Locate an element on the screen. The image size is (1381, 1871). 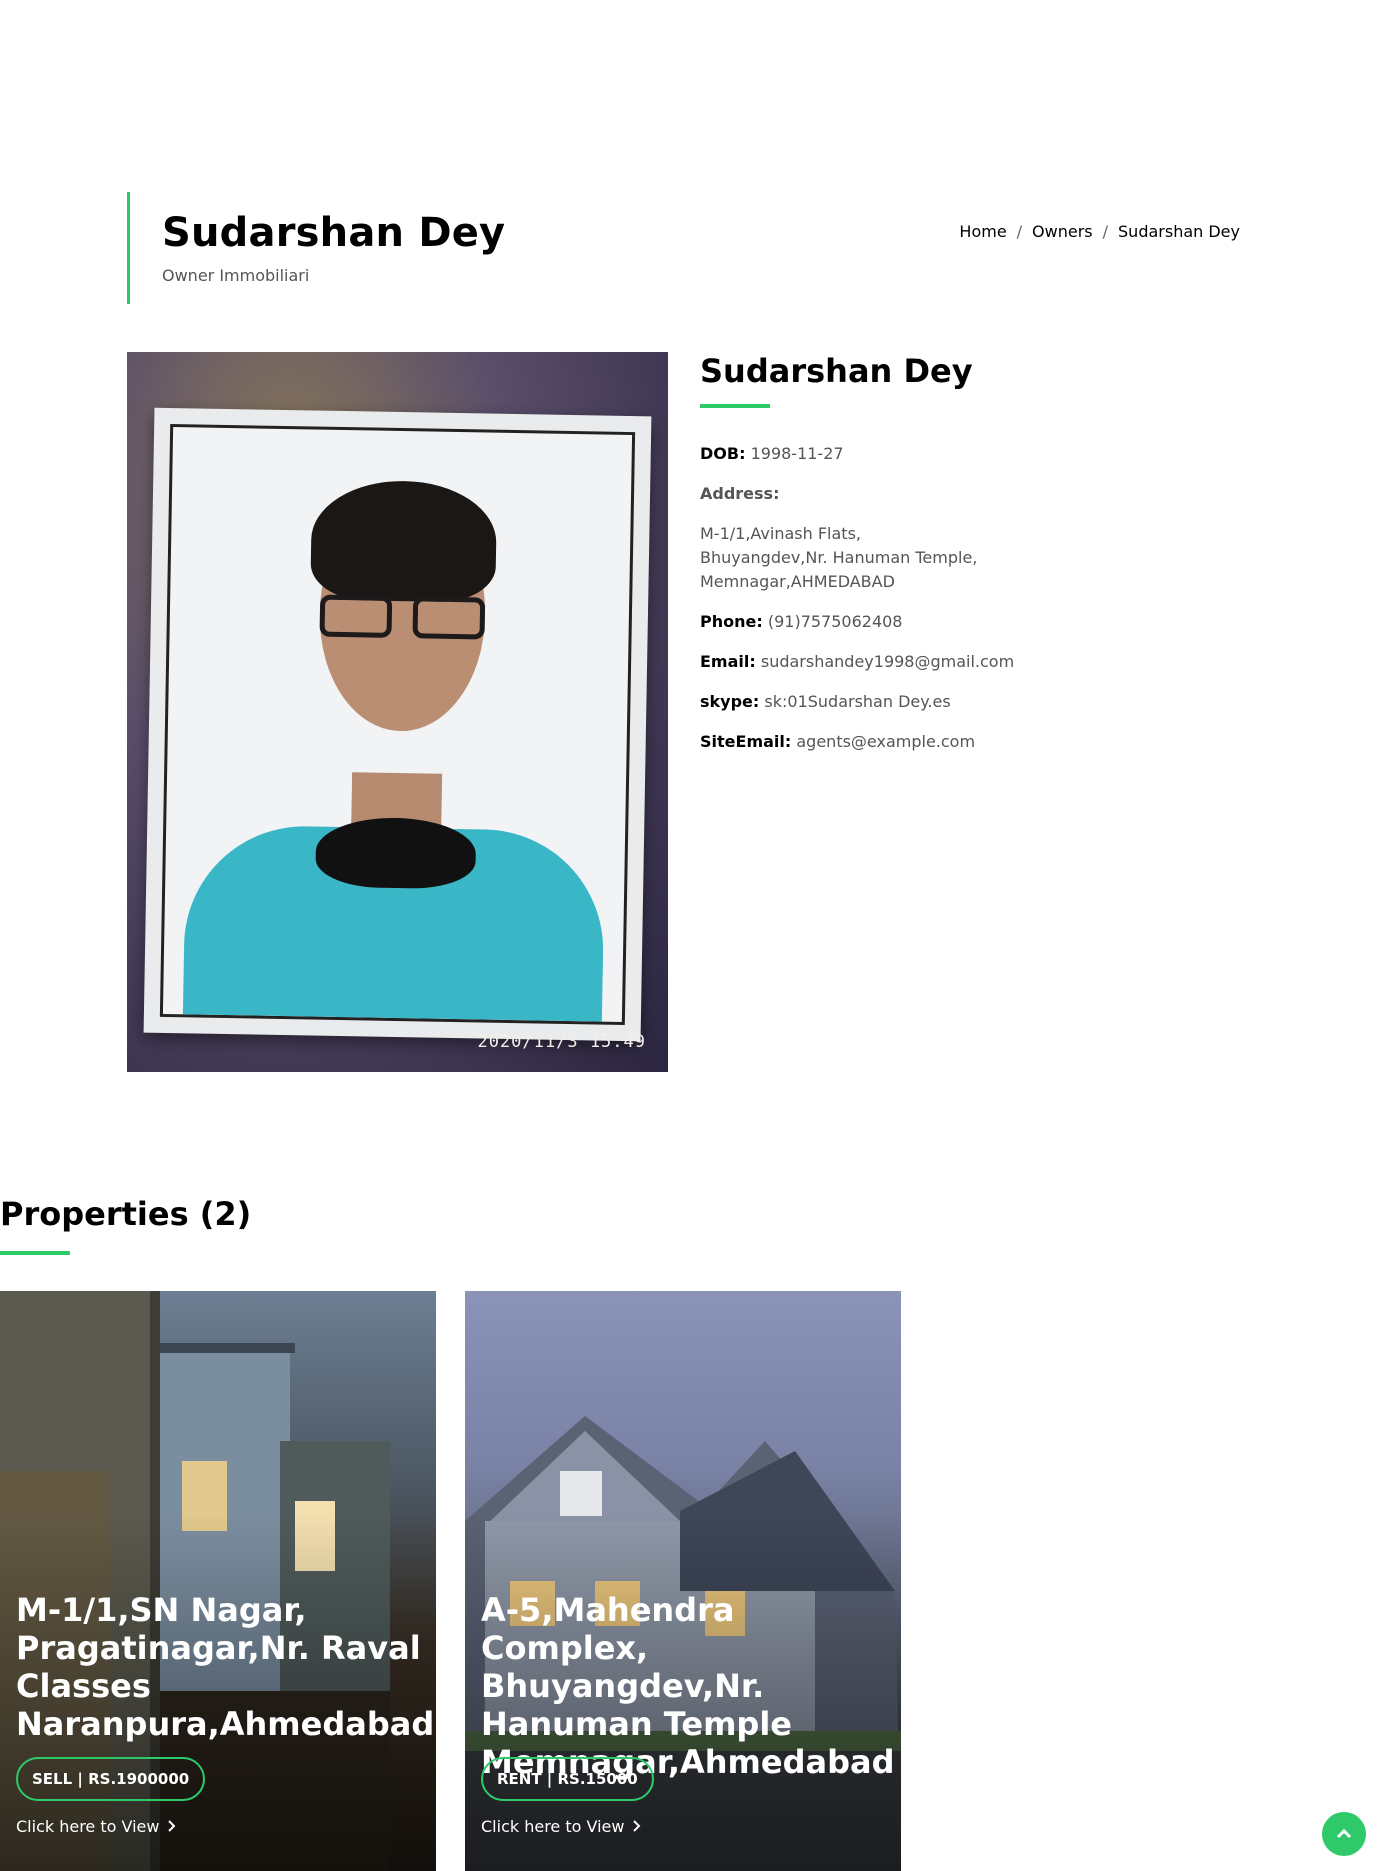
dob-label: DOB: is located at coordinates (723, 453).